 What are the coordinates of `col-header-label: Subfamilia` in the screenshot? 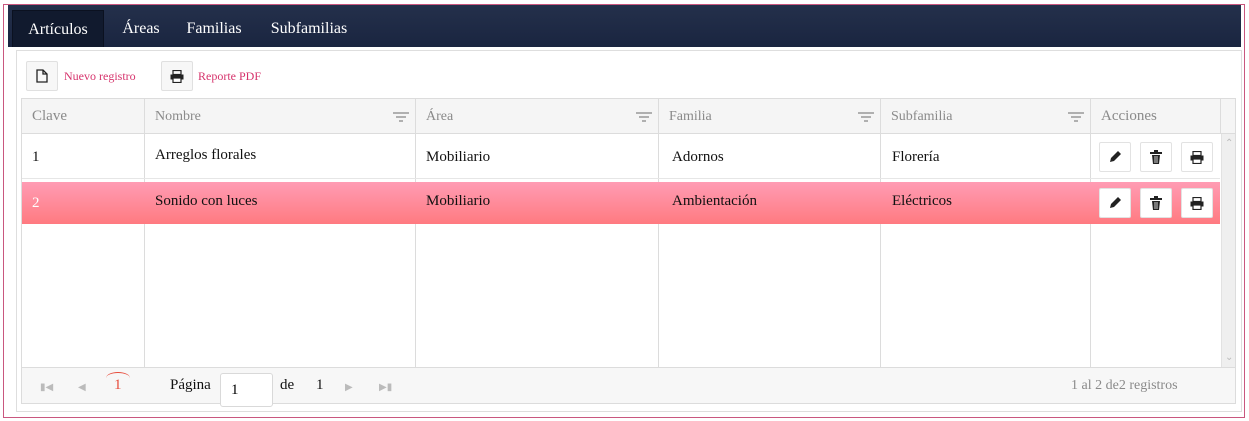 It's located at (922, 116).